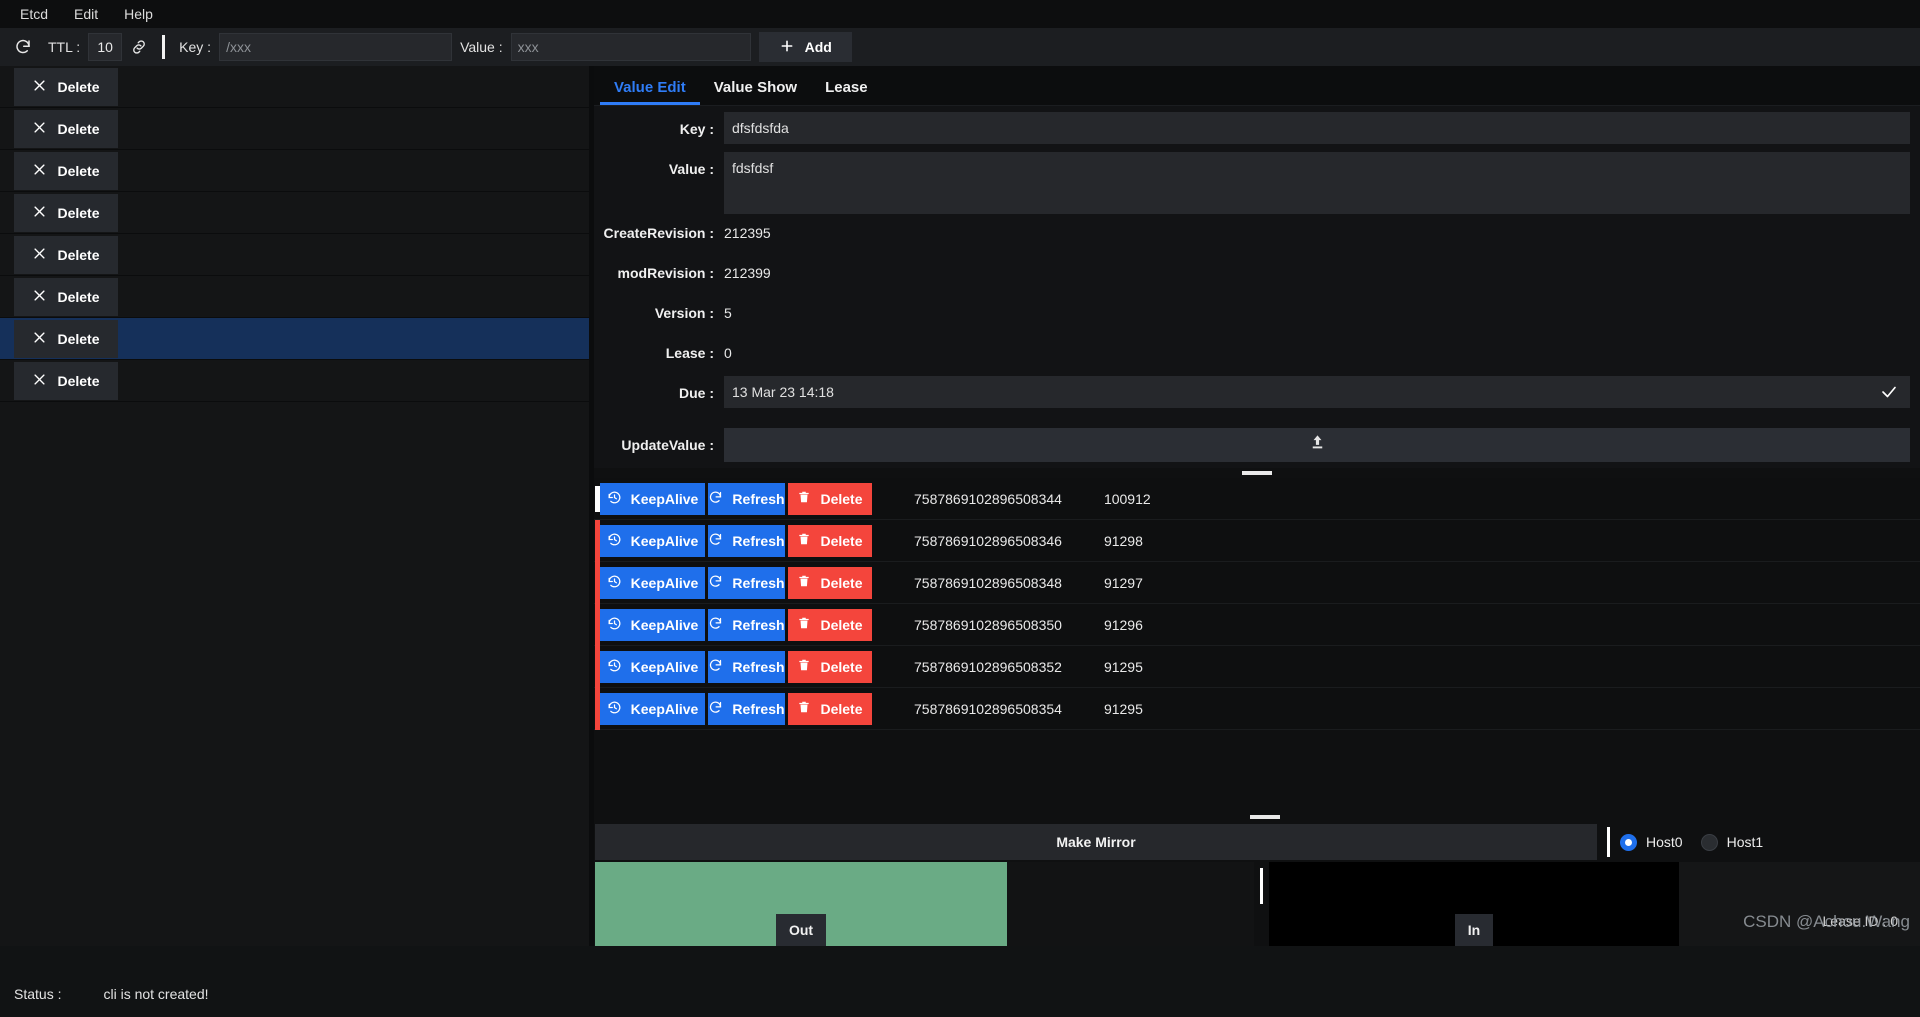  Describe the element at coordinates (988, 498) in the screenshot. I see `lease-id-value: 7587869102896508344` at that location.